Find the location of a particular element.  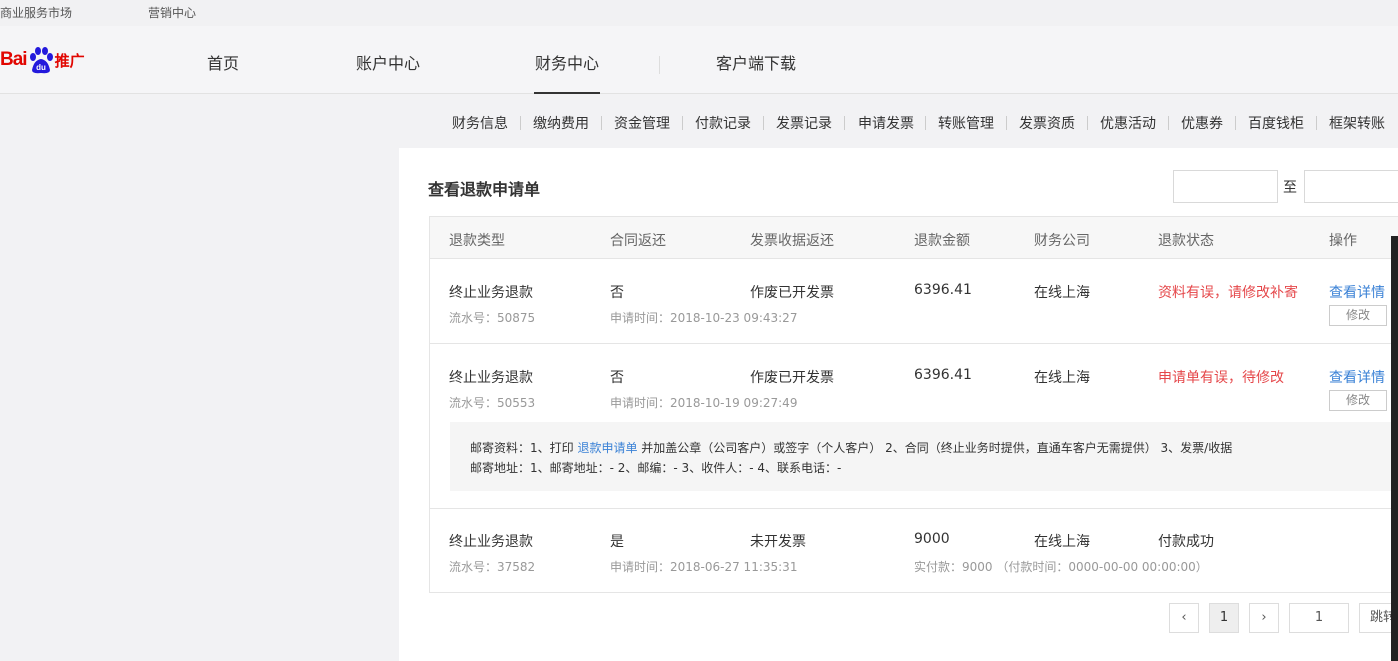

subnav-finance-info: 财务信息 is located at coordinates (480, 123).